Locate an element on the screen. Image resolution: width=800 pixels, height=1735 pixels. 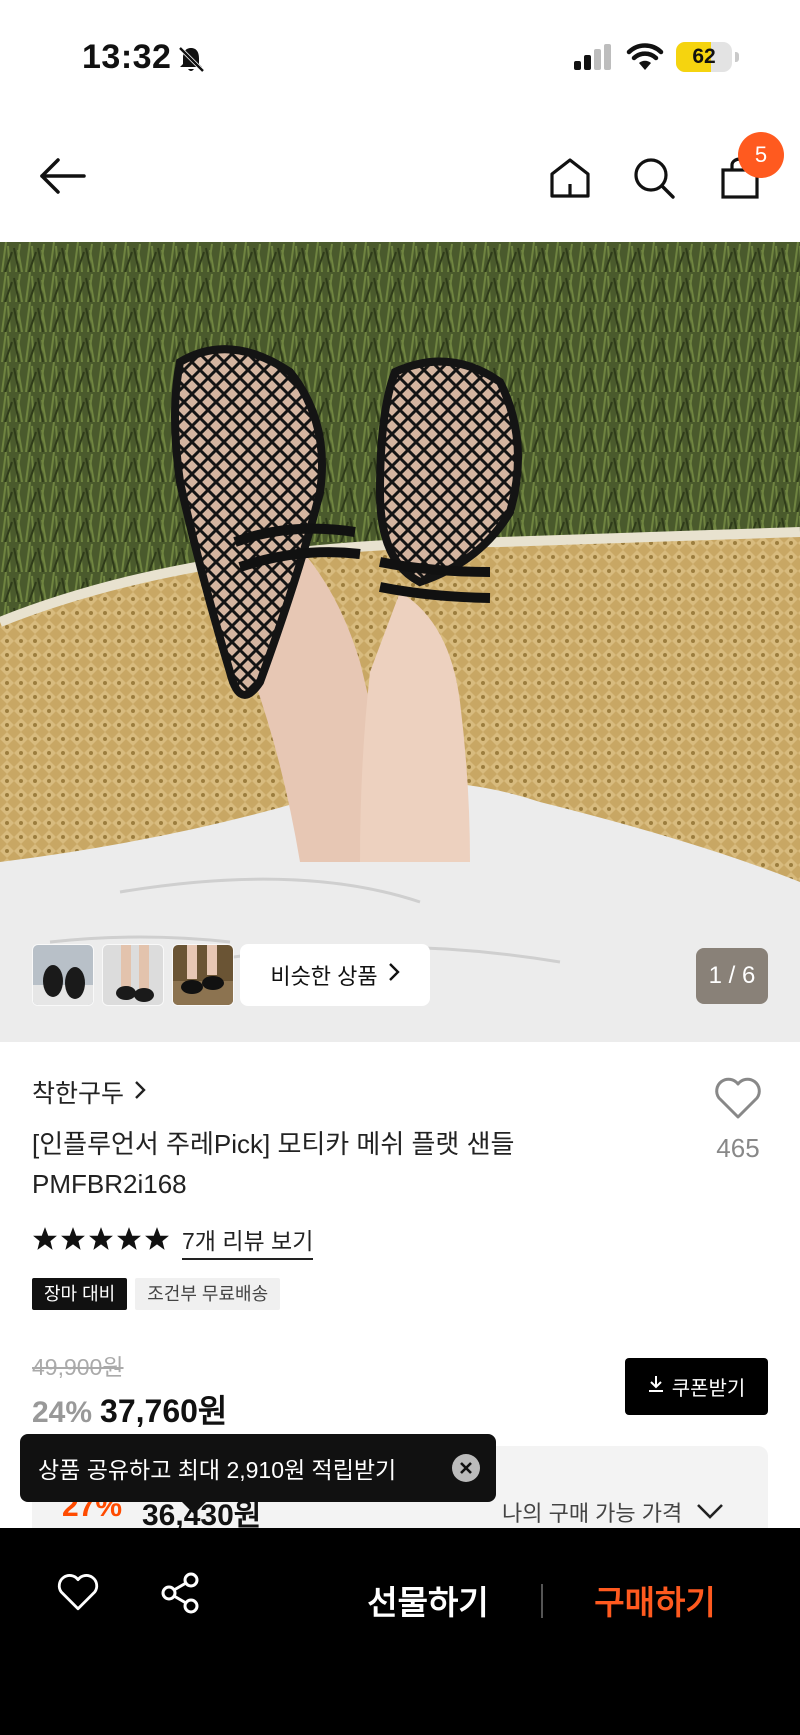
share-icon is located at coordinates (181, 1595).